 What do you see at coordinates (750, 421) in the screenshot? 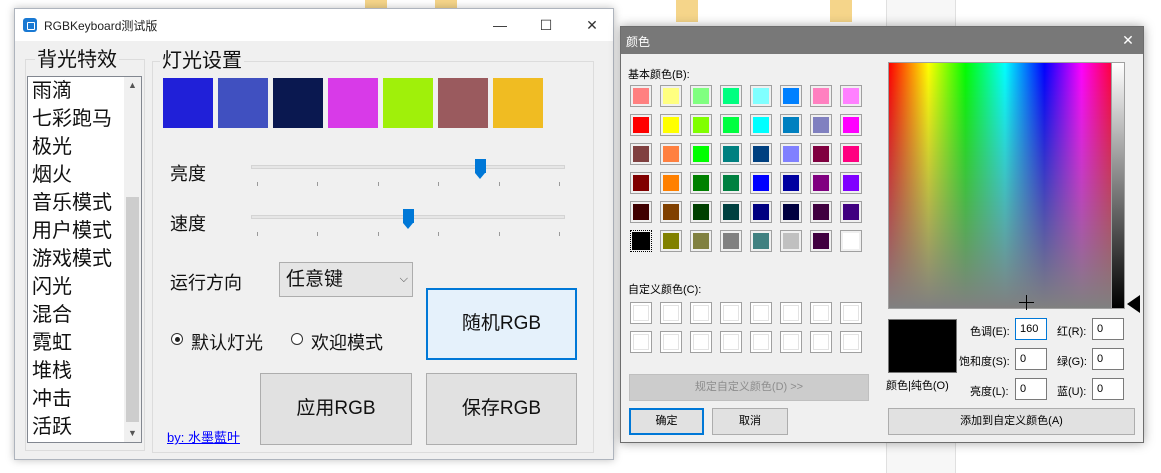
I see `cancel-button: 取消` at bounding box center [750, 421].